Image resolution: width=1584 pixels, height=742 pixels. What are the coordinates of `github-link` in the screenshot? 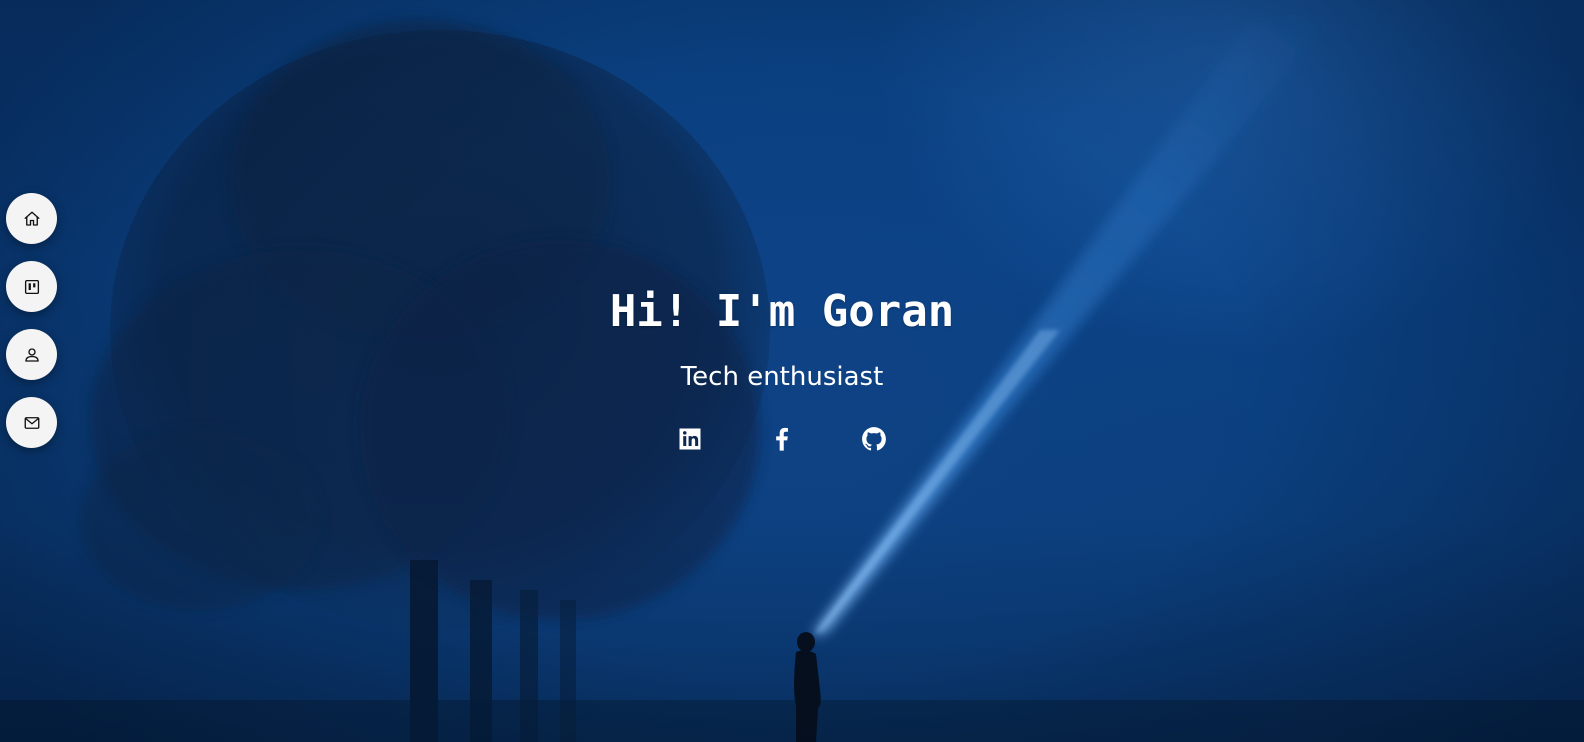 It's located at (874, 439).